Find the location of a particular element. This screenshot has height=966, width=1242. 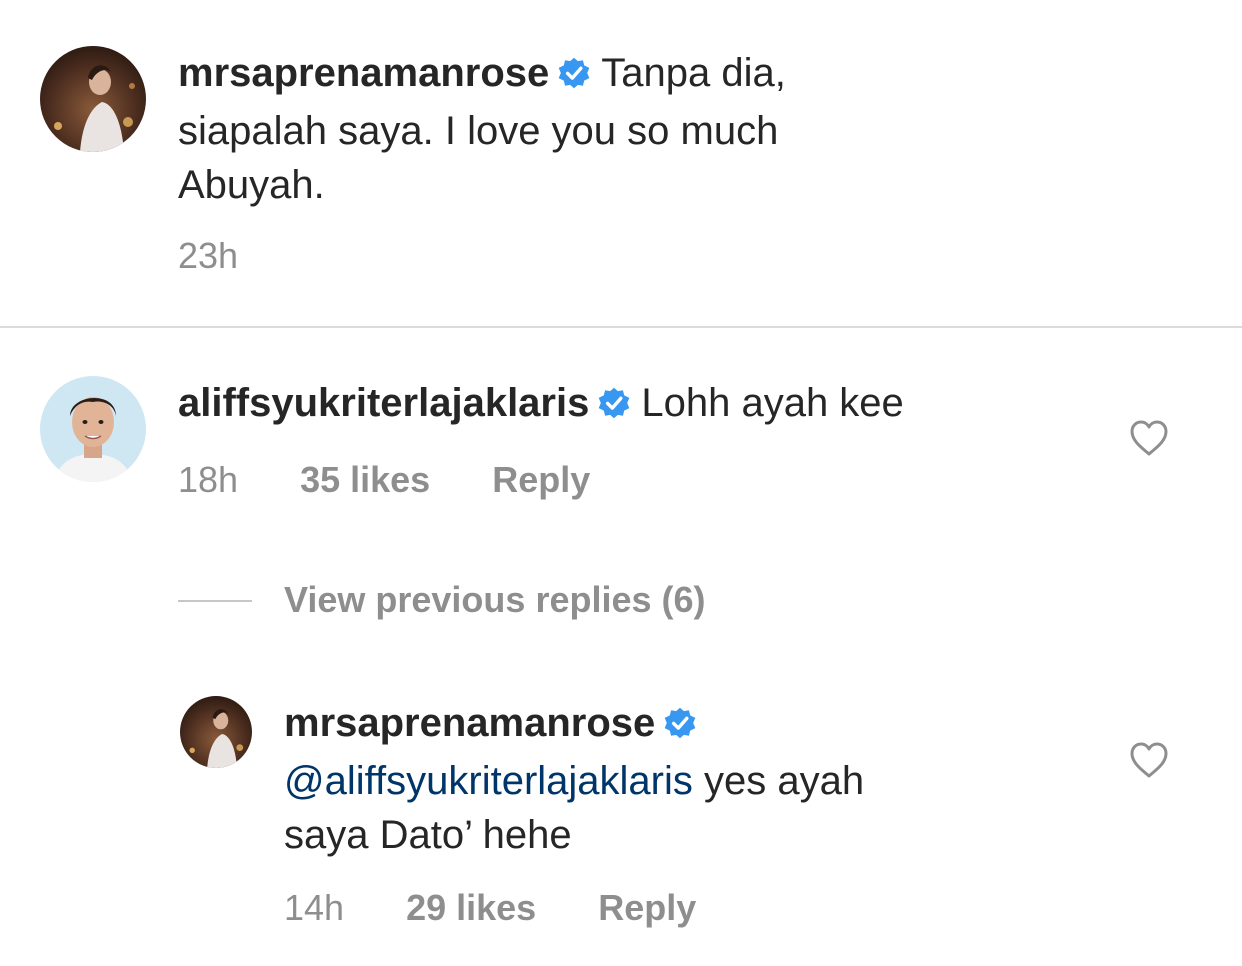

comment-username: aliffsyukriterlajaklaris is located at coordinates (383, 403).